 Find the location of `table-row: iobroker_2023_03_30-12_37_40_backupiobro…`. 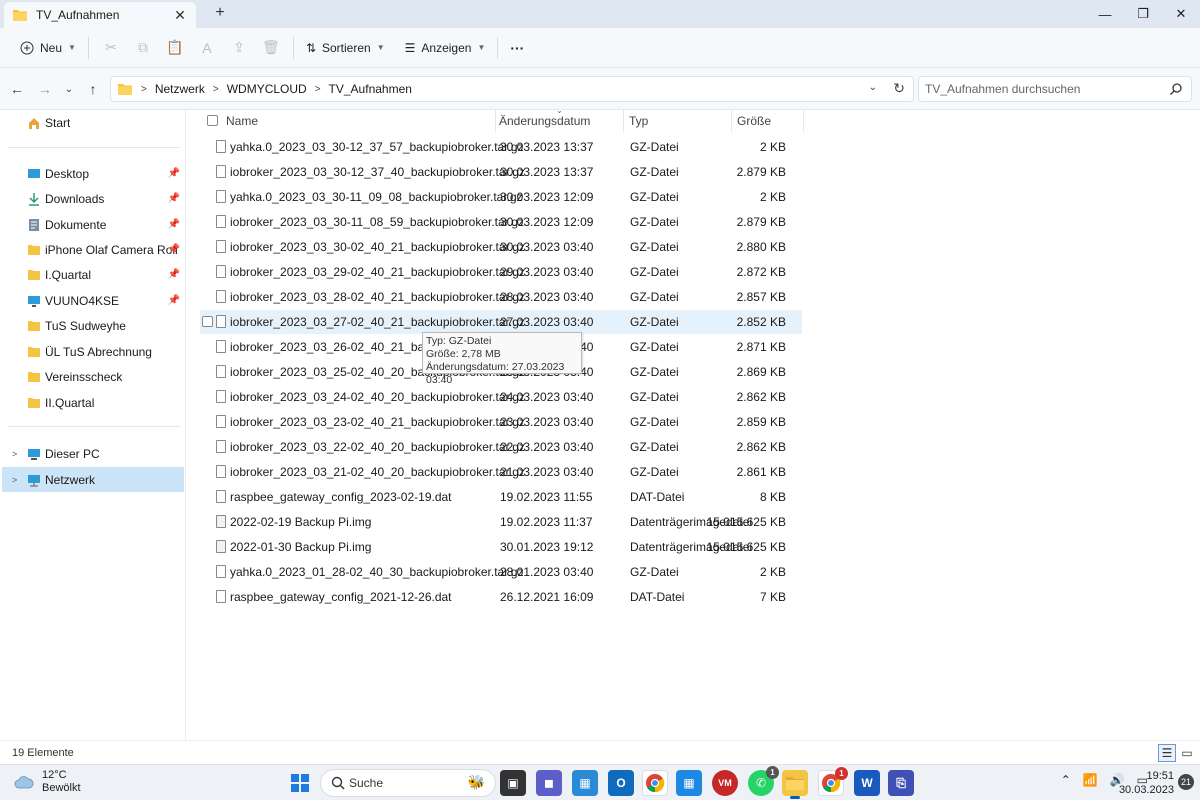

table-row: iobroker_2023_03_30-12_37_40_backupiobro… is located at coordinates (501, 172).